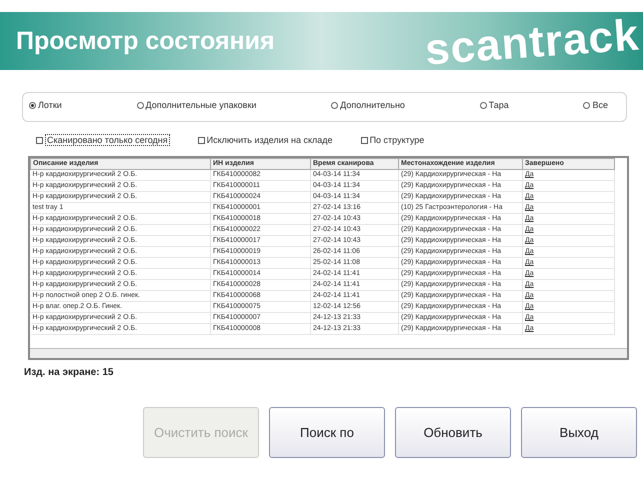 This screenshot has width=643, height=486. What do you see at coordinates (595, 105) in the screenshot?
I see `radio-option: Все` at bounding box center [595, 105].